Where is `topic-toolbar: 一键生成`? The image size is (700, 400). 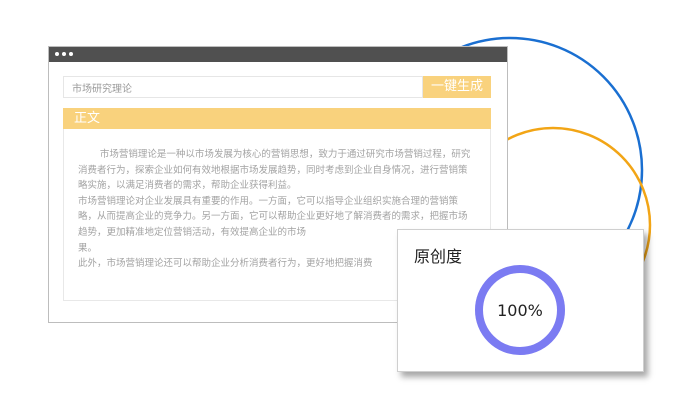
topic-toolbar: 一键生成 is located at coordinates (277, 87).